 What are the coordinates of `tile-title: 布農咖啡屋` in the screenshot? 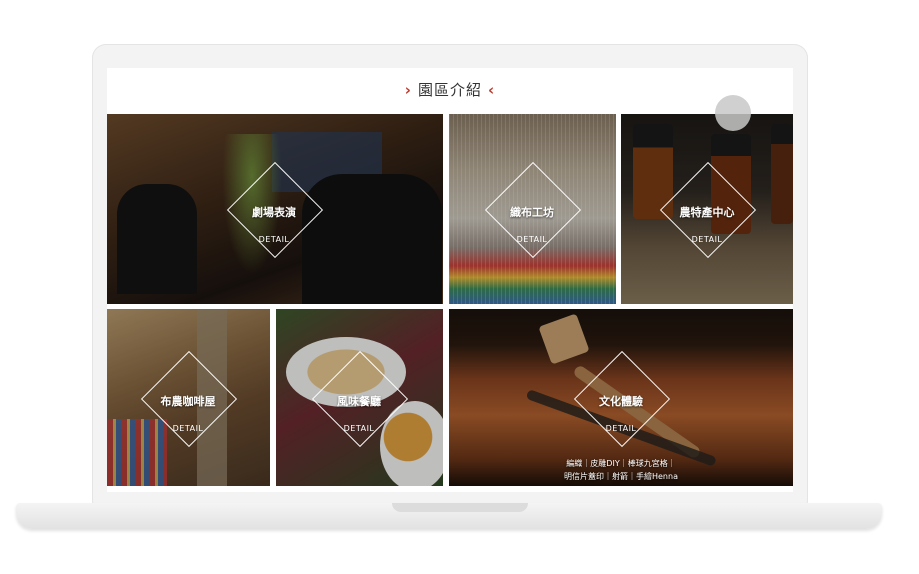 It's located at (188, 401).